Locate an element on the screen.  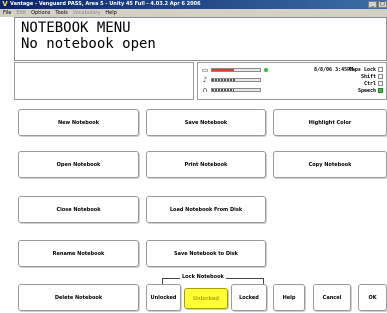
window-controls: _ □ is located at coordinates (377, 4).